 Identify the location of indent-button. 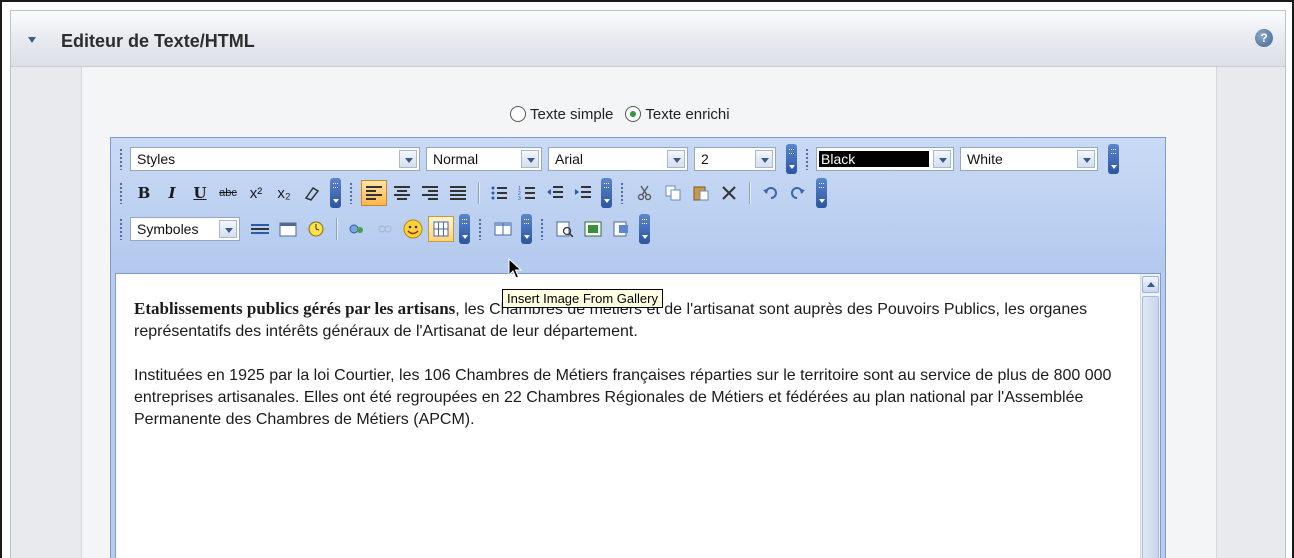
(583, 193).